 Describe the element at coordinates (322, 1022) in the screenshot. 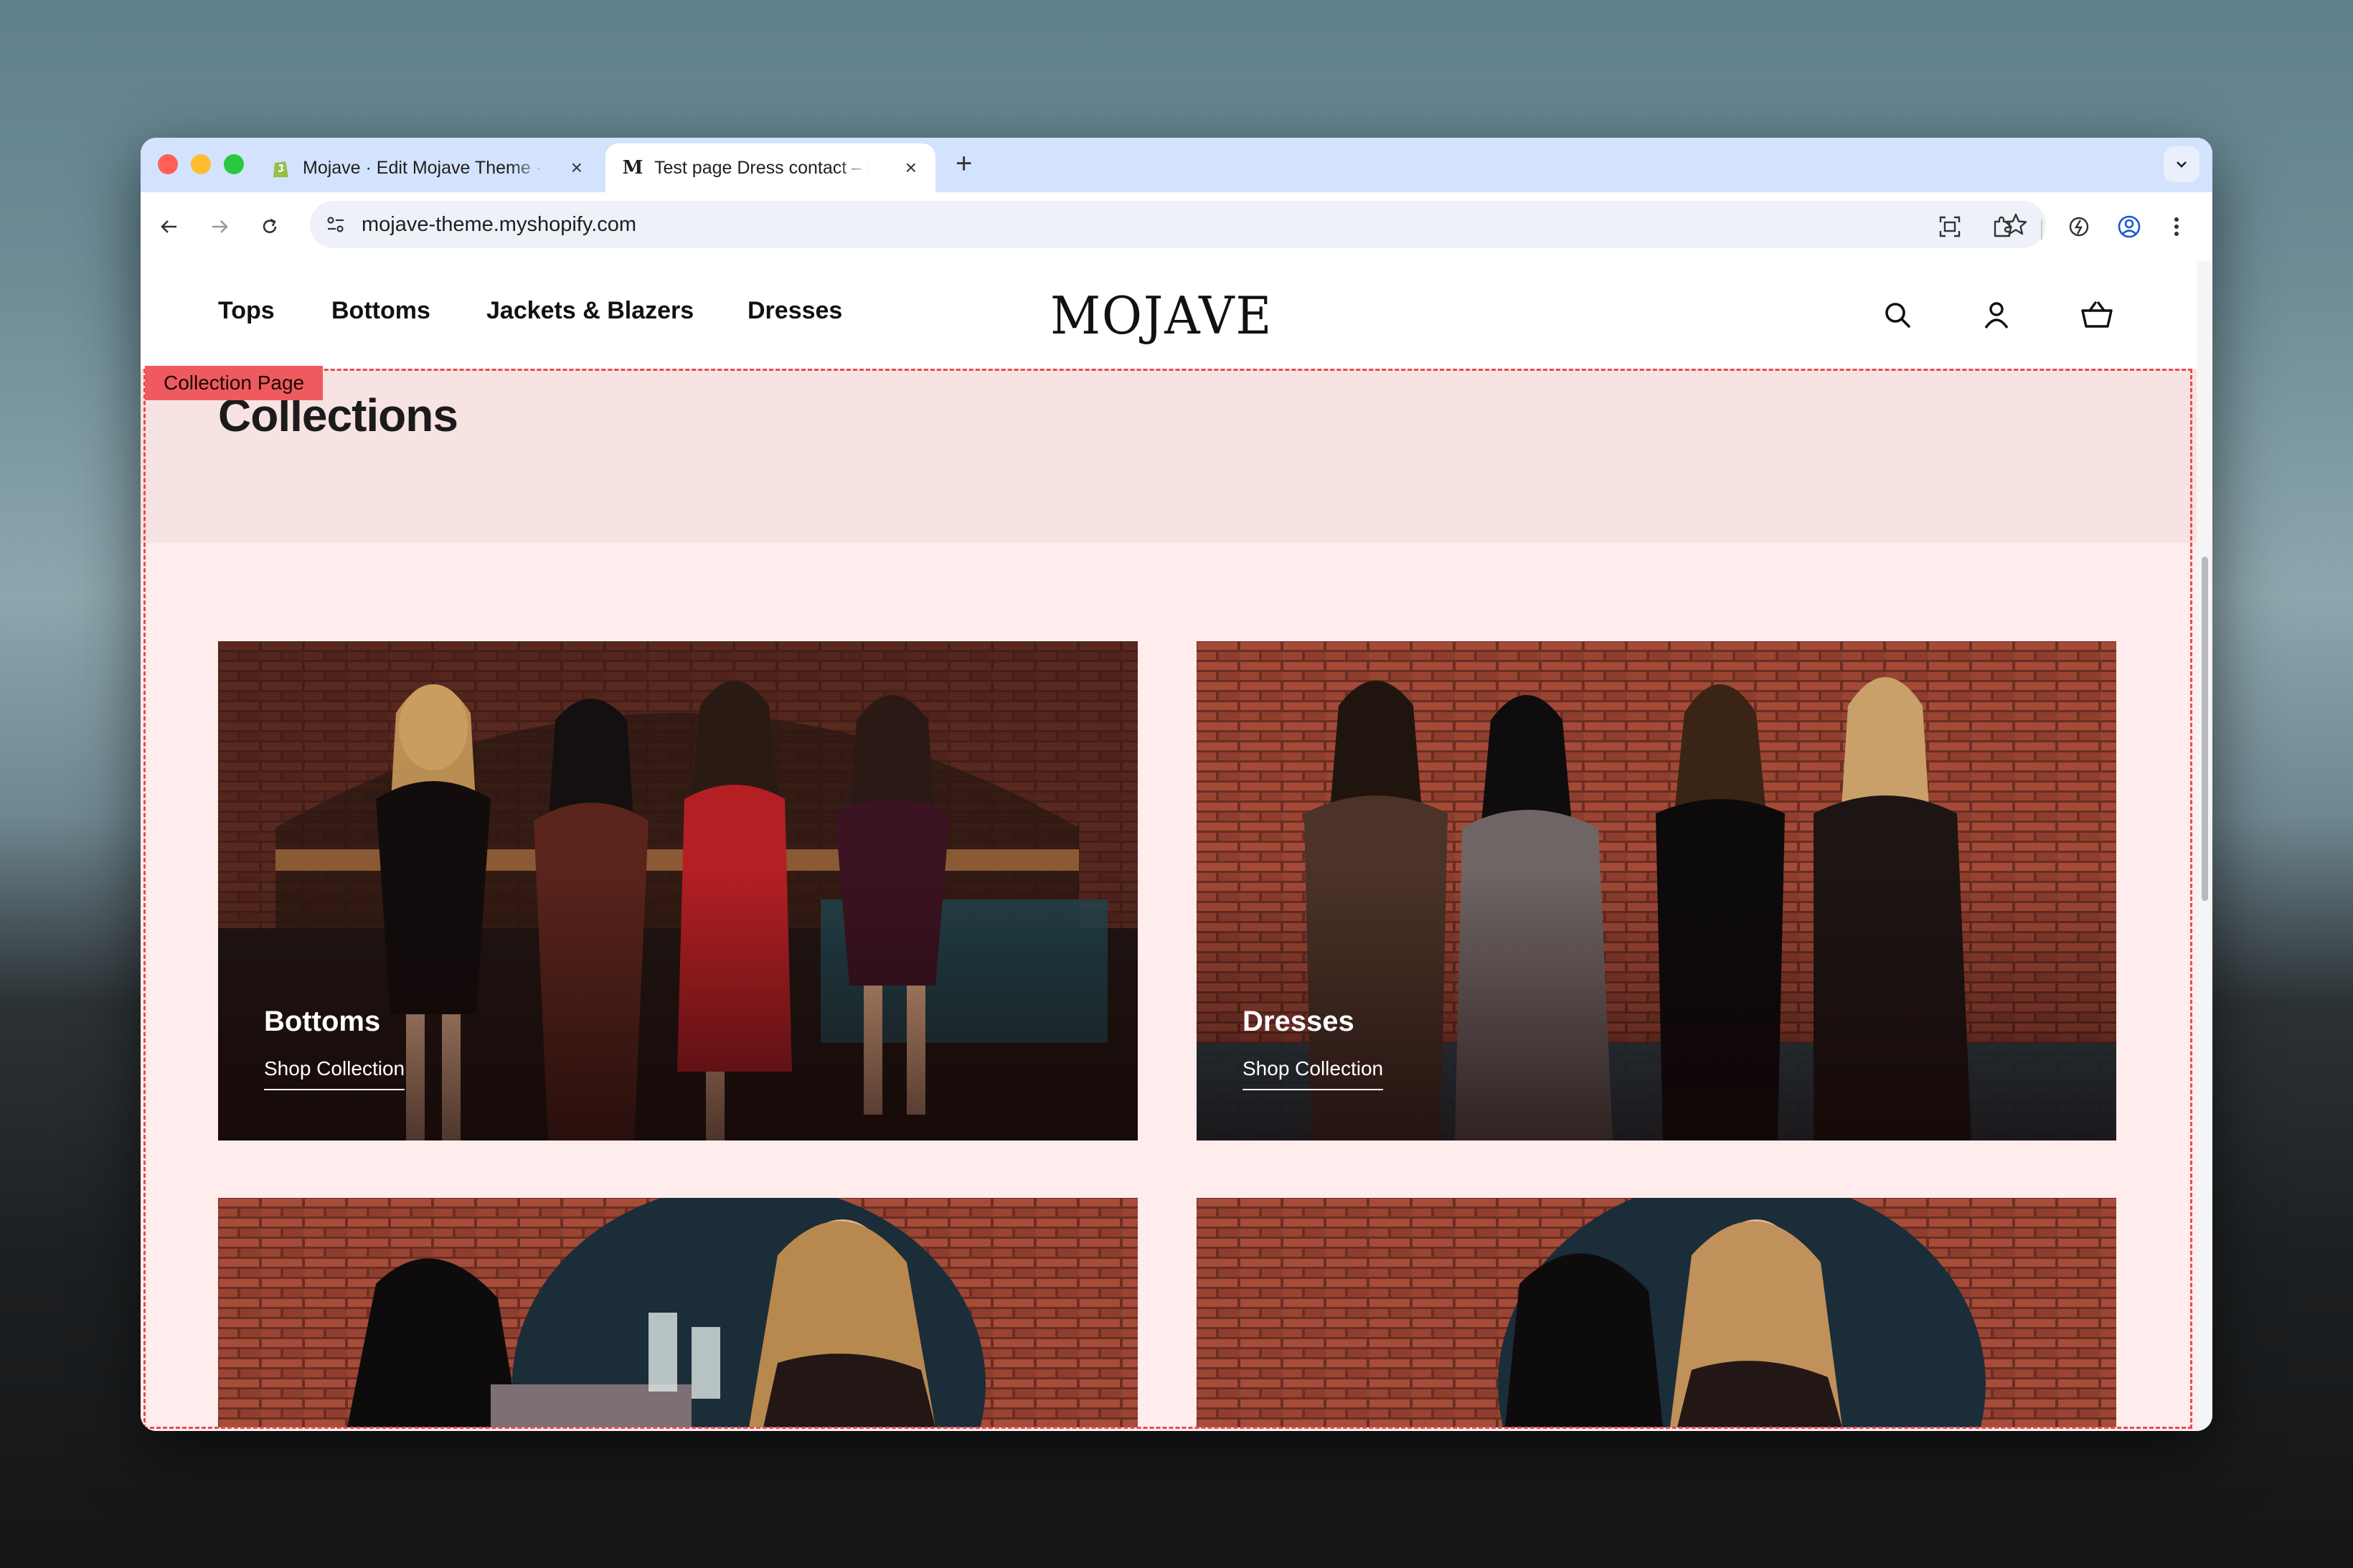

I see `collection-title: Bottoms` at that location.